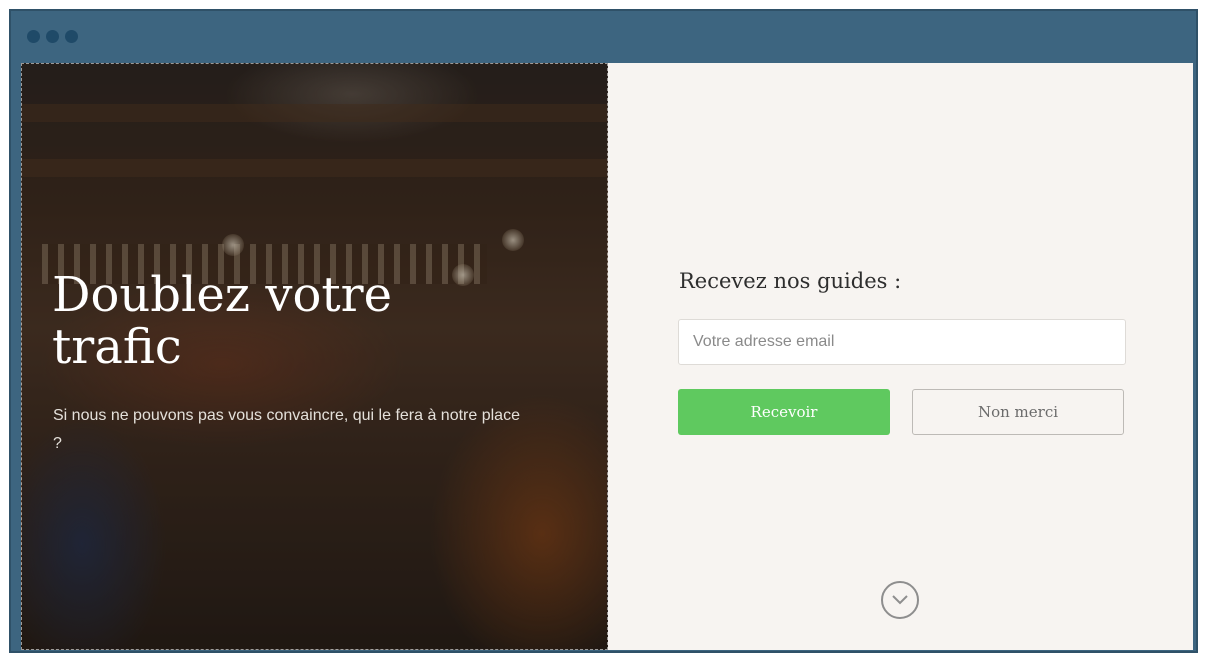 The image size is (1206, 657). I want to click on email-input, so click(902, 342).